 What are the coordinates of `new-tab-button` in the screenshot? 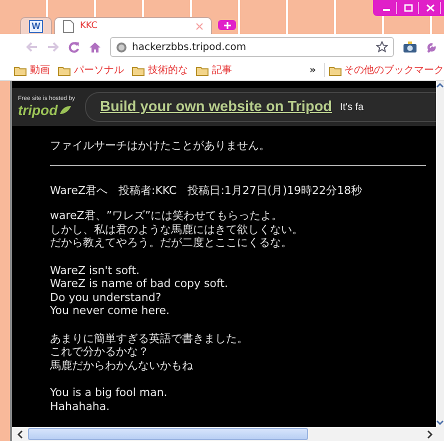 It's located at (227, 25).